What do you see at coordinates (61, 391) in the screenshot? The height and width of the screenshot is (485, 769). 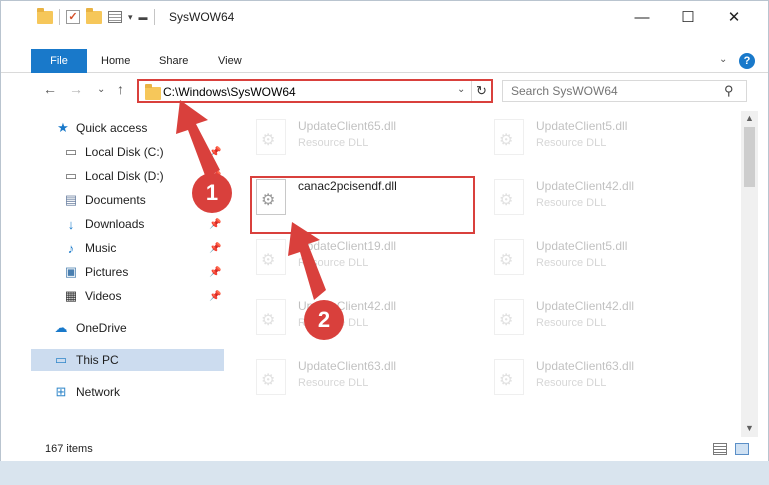 I see `network-icon: ⊞` at bounding box center [61, 391].